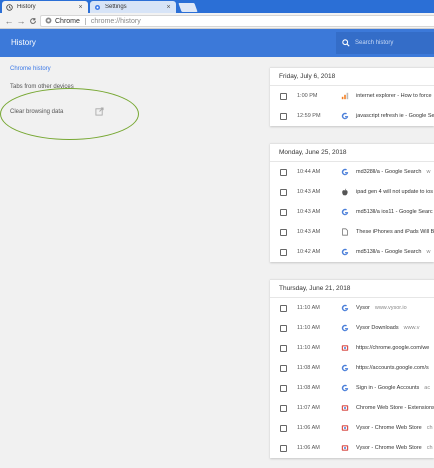 Image resolution: width=434 pixels, height=468 pixels. What do you see at coordinates (237, 21) in the screenshot?
I see `address-bar: Chrome chrome://history` at bounding box center [237, 21].